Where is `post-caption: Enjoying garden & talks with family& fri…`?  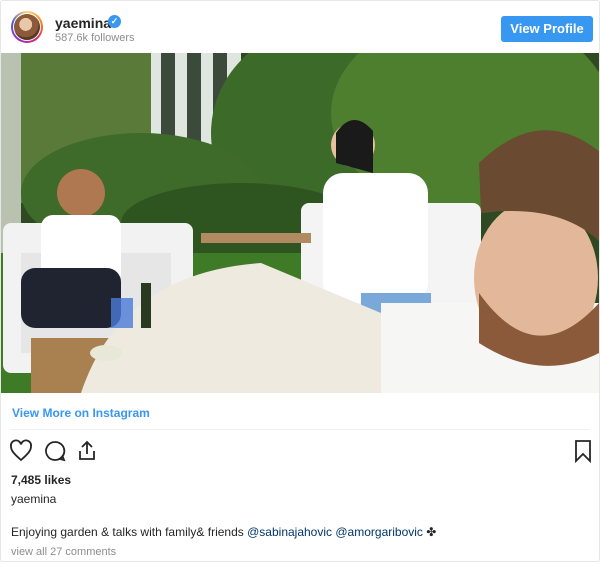
post-caption: Enjoying garden & talks with family& fri… is located at coordinates (223, 532).